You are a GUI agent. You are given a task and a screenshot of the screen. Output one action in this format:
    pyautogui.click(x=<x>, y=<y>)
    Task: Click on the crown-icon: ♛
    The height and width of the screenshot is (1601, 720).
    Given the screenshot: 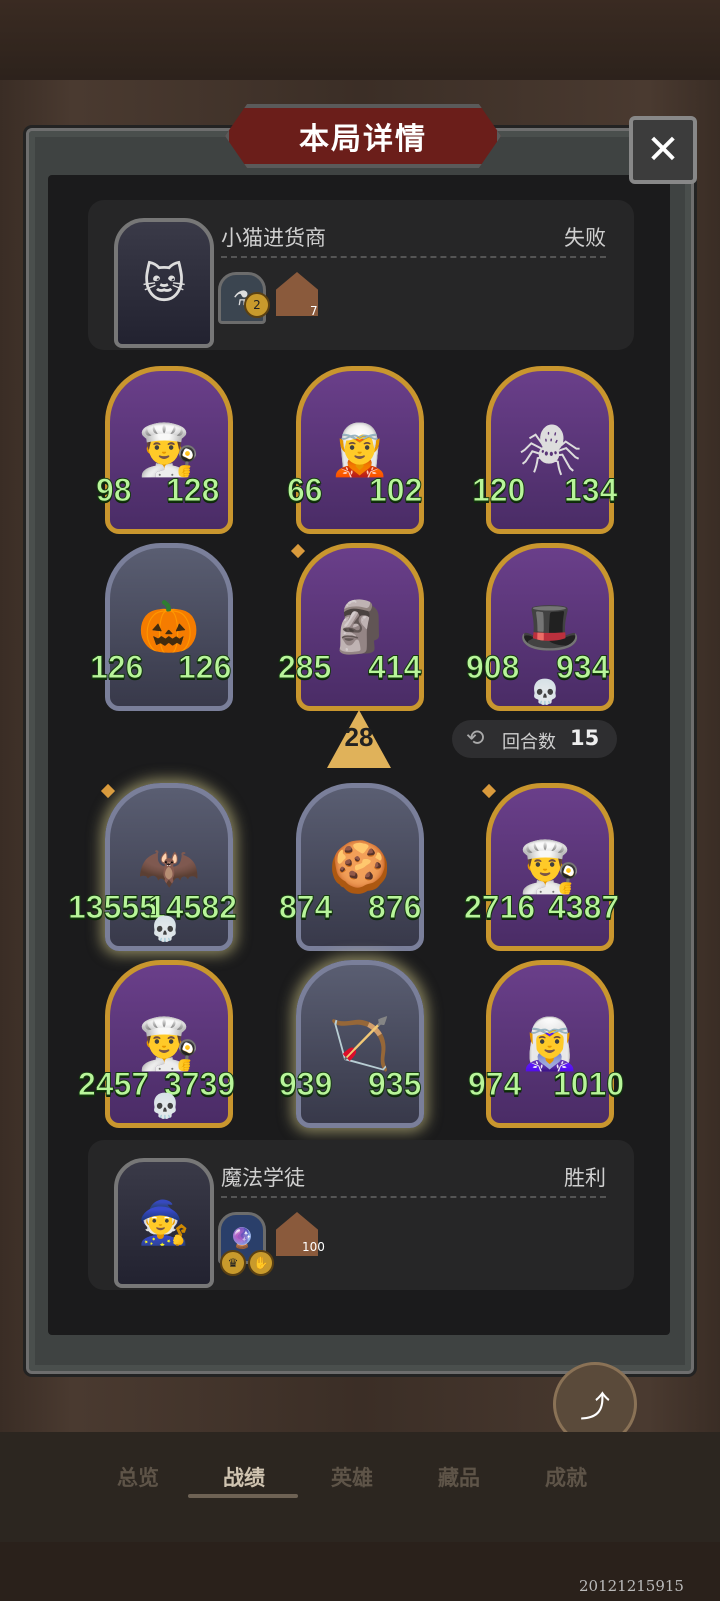 What is the action you would take?
    pyautogui.click(x=233, y=1263)
    